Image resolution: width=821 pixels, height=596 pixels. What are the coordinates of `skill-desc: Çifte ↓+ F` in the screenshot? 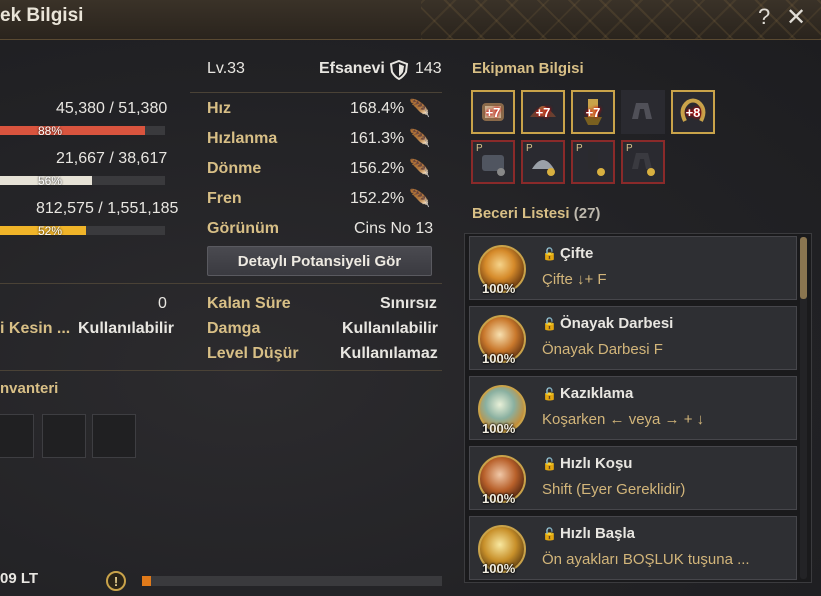 It's located at (574, 279).